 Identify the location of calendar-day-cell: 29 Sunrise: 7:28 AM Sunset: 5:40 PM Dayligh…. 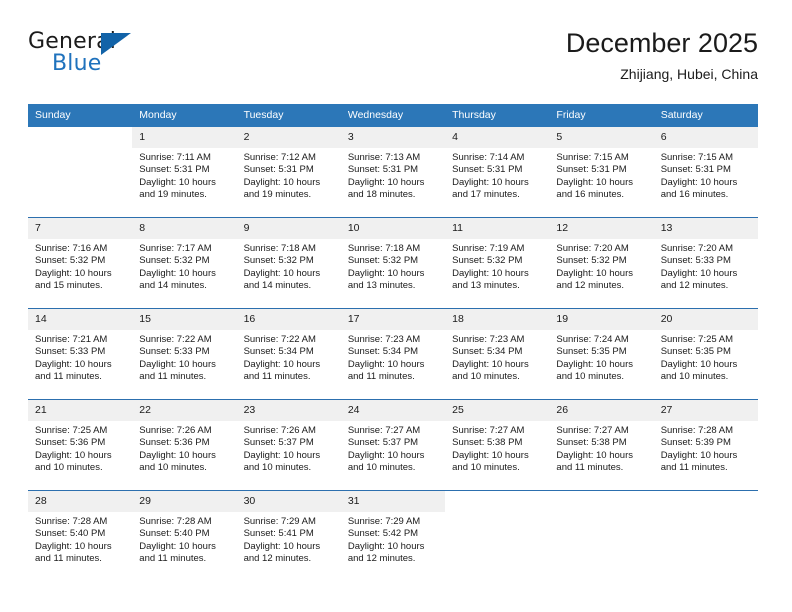
(184, 535).